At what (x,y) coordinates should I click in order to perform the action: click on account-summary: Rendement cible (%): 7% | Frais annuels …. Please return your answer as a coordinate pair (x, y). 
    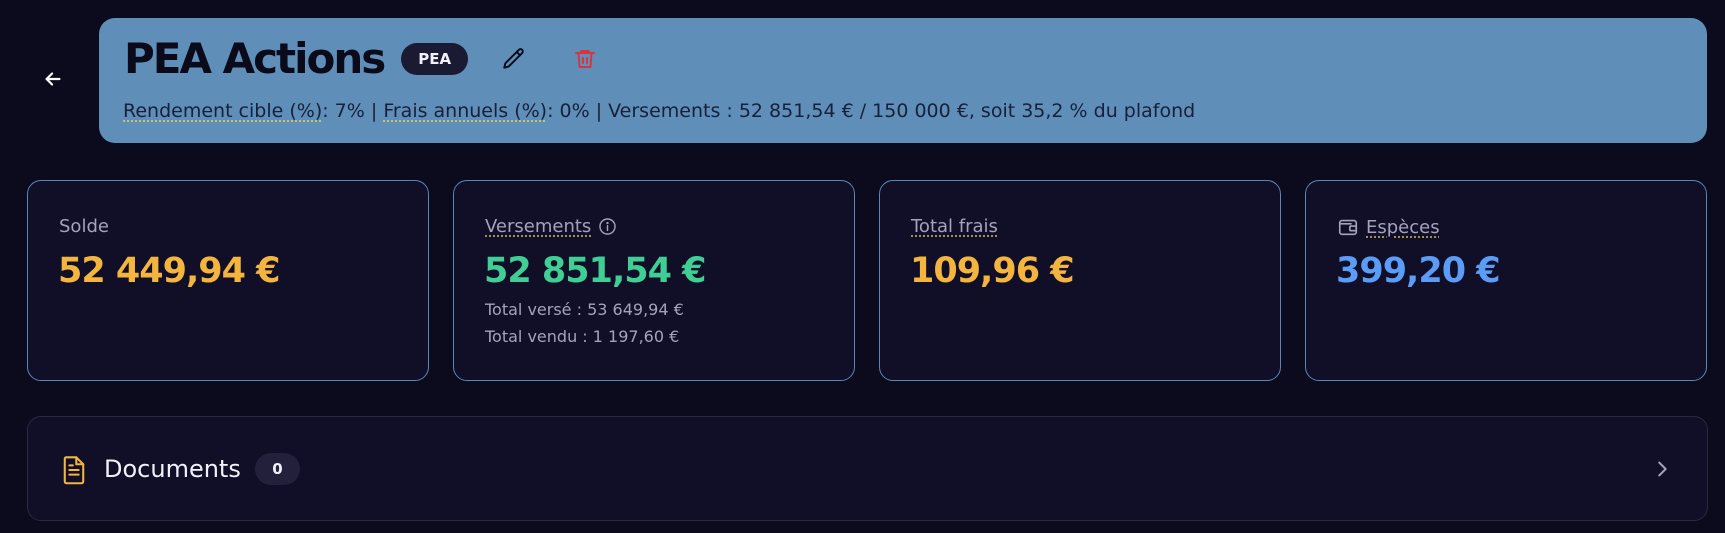
    Looking at the image, I should click on (659, 111).